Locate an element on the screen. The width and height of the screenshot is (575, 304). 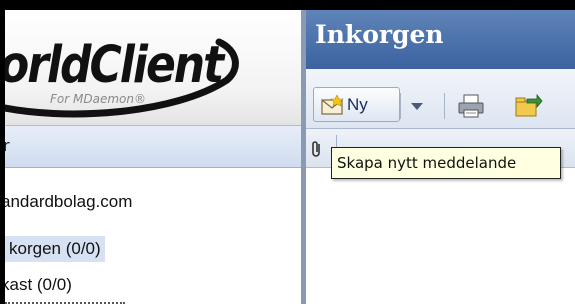
new-message-label: Ny is located at coordinates (357, 104).